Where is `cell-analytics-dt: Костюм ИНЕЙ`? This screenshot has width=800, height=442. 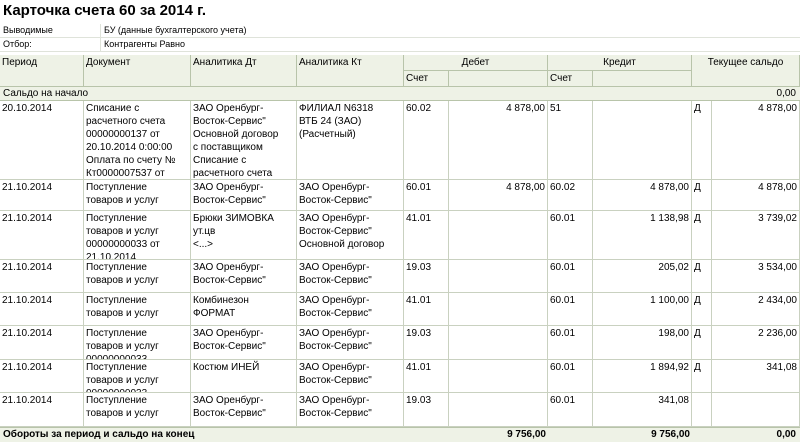 cell-analytics-dt: Костюм ИНЕЙ is located at coordinates (244, 376).